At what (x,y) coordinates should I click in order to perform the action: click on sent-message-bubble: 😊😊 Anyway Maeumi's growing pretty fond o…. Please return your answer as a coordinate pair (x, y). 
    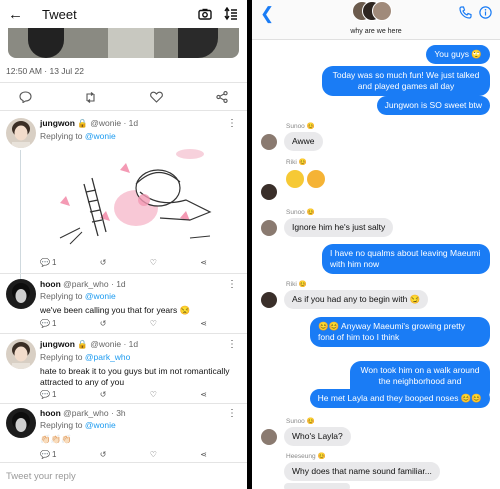
    Looking at the image, I should click on (400, 332).